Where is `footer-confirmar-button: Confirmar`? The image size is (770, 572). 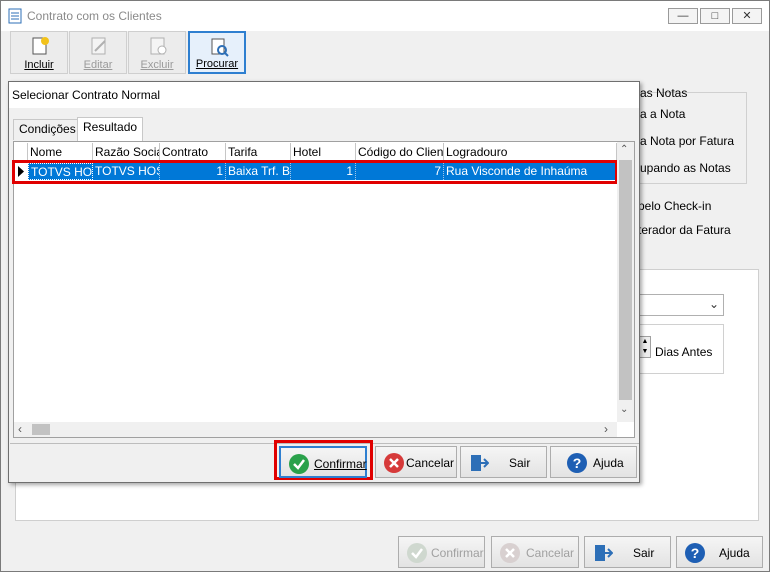 footer-confirmar-button: Confirmar is located at coordinates (441, 552).